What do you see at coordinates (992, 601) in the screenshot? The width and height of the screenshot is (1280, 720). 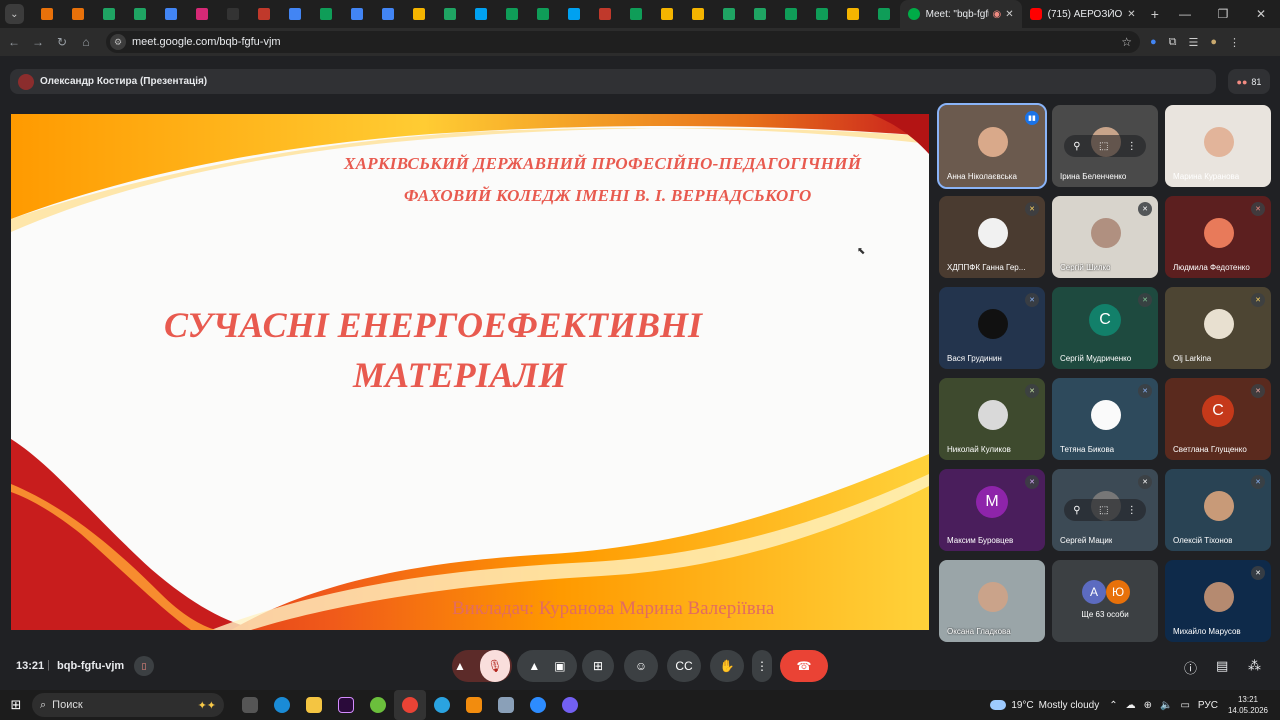 I see `participant-tile: Оксана Гладкова` at bounding box center [992, 601].